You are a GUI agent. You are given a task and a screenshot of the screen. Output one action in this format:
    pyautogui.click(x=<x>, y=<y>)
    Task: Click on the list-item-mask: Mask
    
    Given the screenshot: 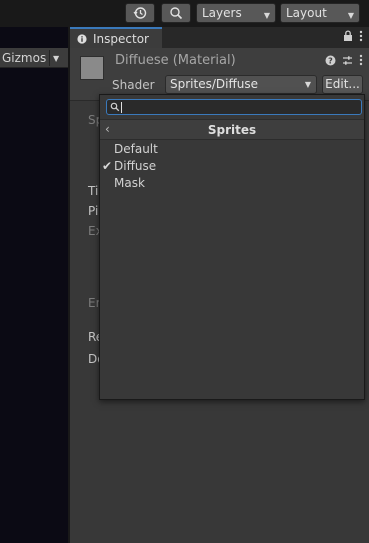 What is the action you would take?
    pyautogui.click(x=232, y=183)
    